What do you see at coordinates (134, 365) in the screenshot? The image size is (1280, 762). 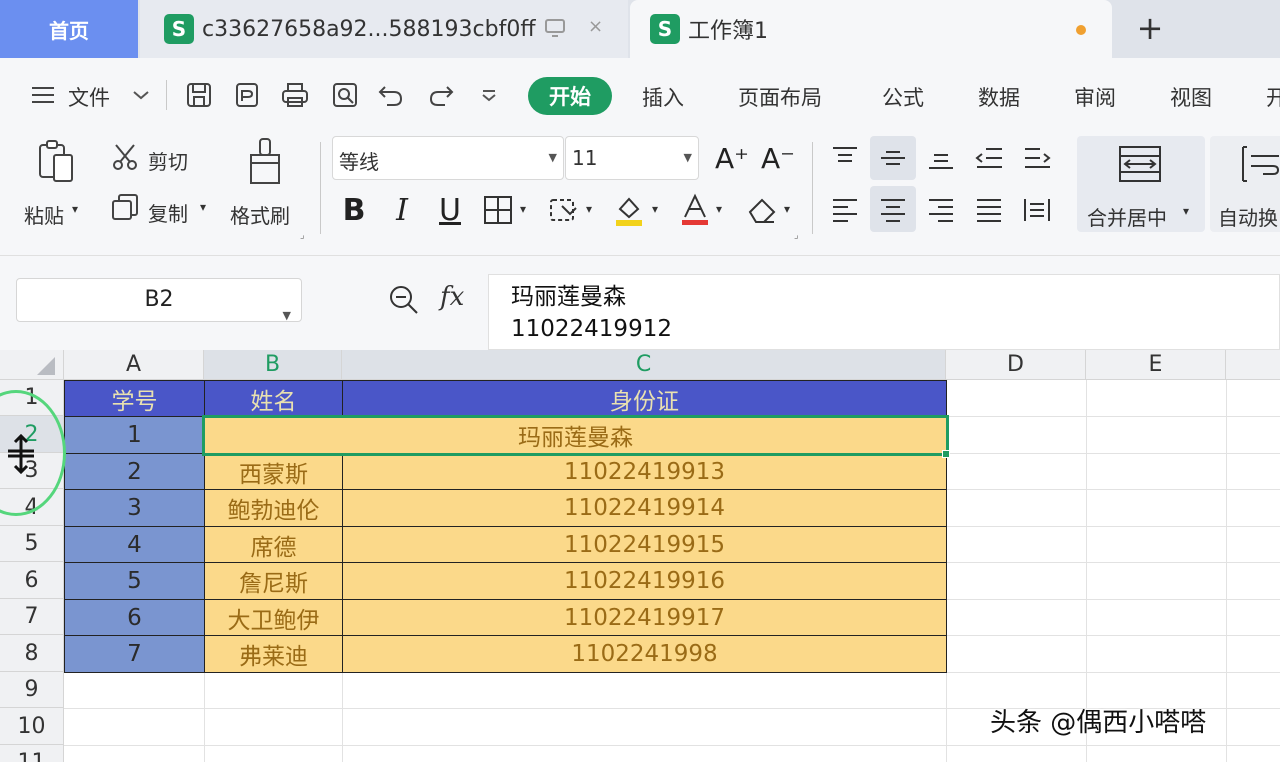 I see `column-header-a: A` at bounding box center [134, 365].